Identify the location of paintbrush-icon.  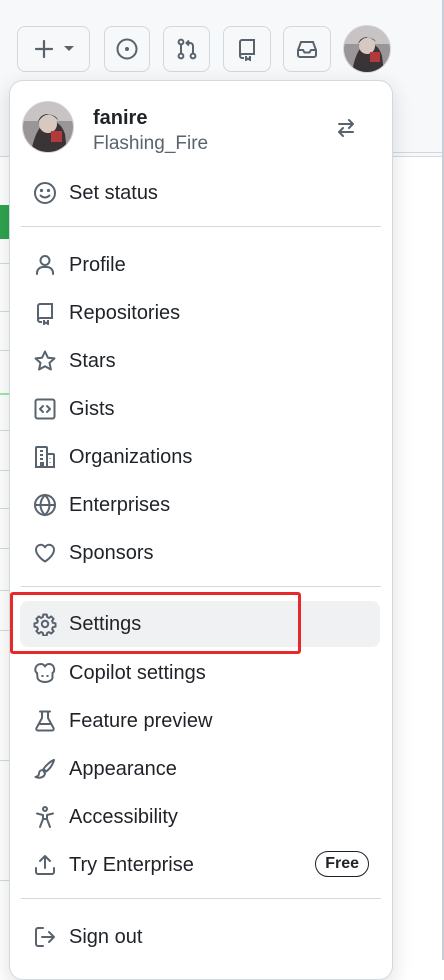
(45, 769).